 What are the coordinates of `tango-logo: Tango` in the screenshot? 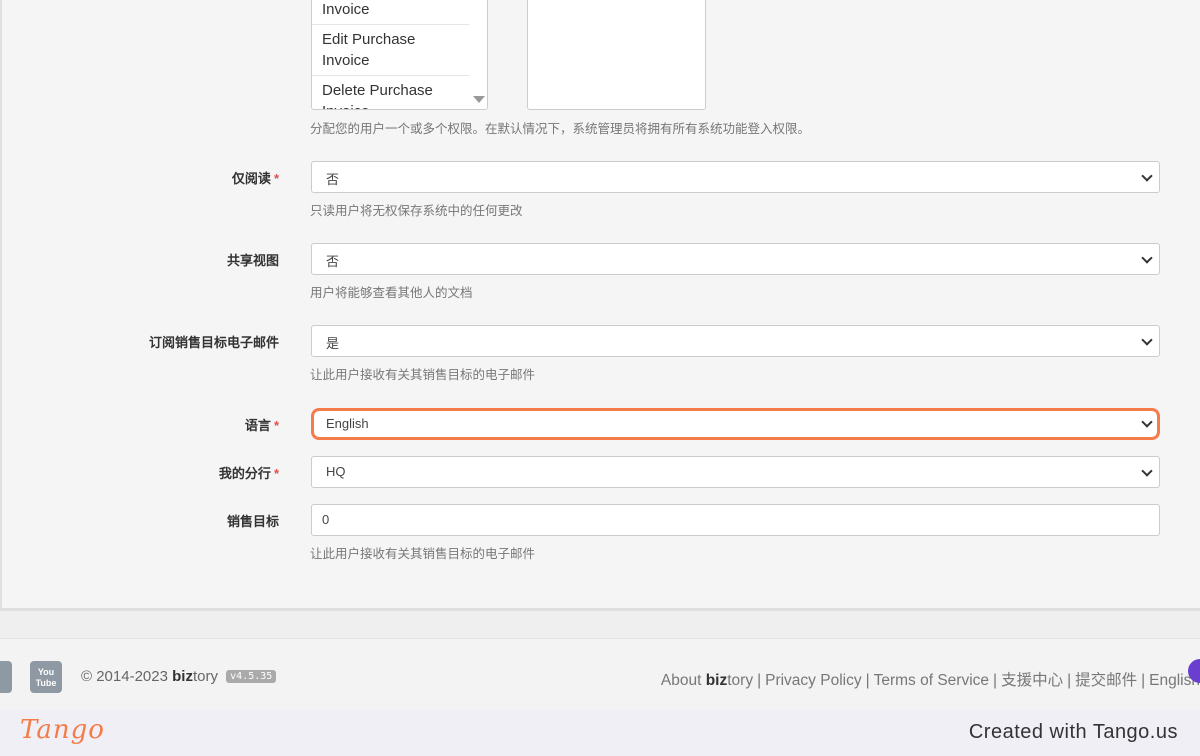 It's located at (62, 730).